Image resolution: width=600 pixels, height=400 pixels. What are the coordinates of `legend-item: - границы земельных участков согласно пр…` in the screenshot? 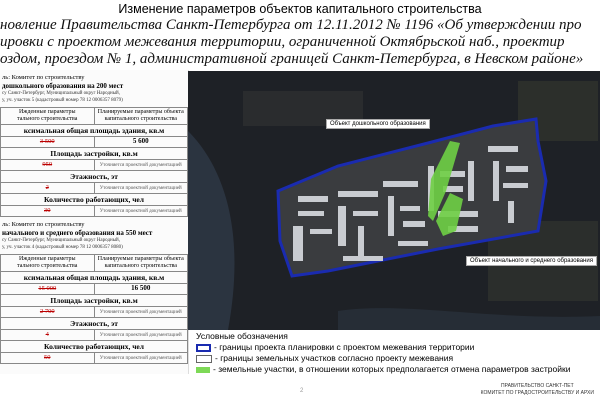 It's located at (396, 358).